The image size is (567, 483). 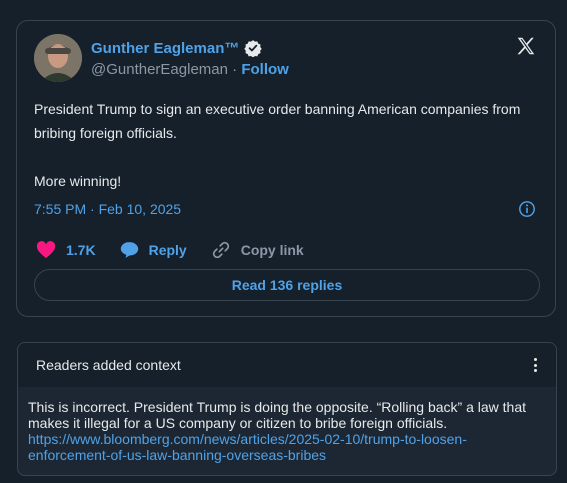 What do you see at coordinates (287, 365) in the screenshot?
I see `context-header: Readers added context` at bounding box center [287, 365].